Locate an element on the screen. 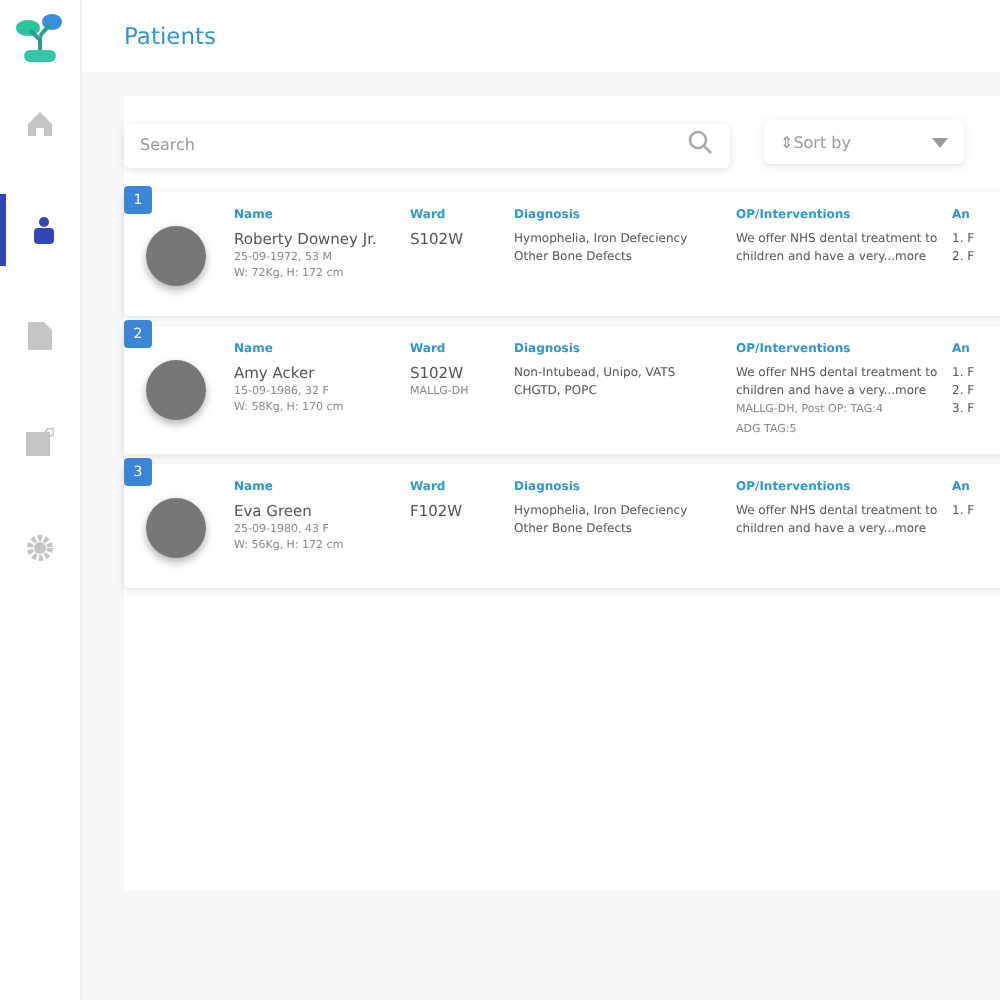  plant-logo-icon is located at coordinates (40, 38).